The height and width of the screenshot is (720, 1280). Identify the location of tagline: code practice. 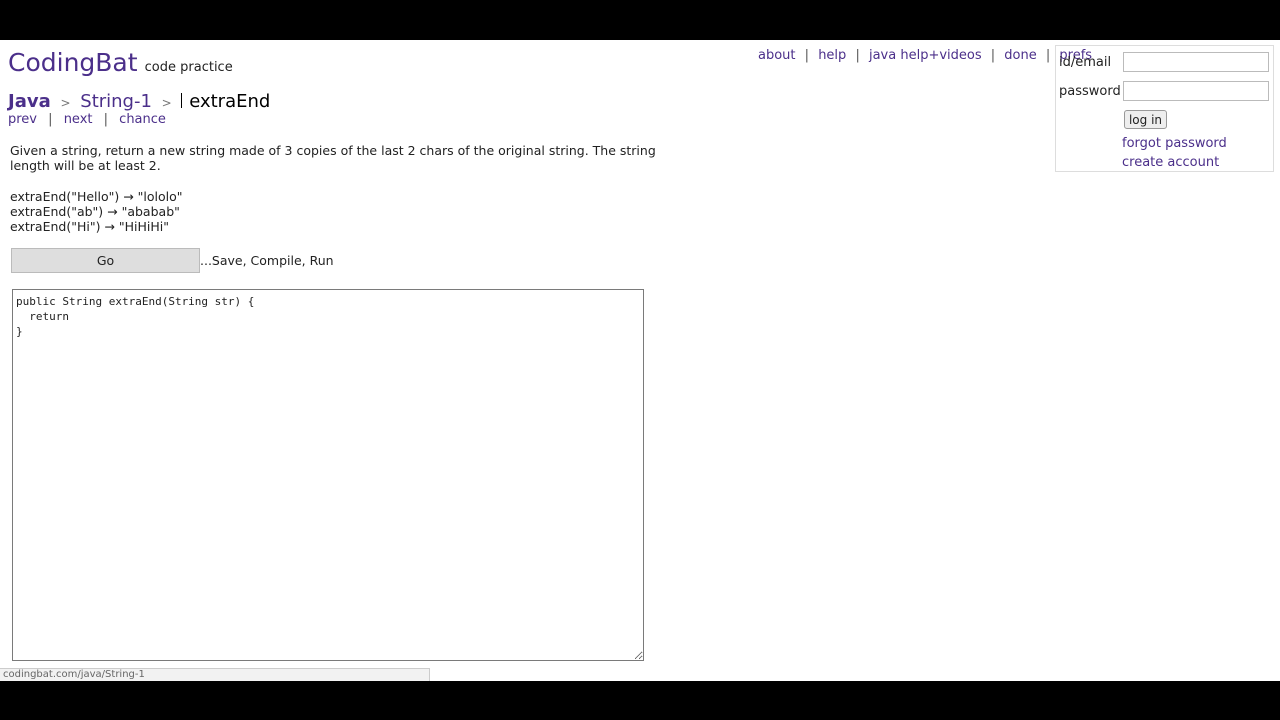
(188, 67).